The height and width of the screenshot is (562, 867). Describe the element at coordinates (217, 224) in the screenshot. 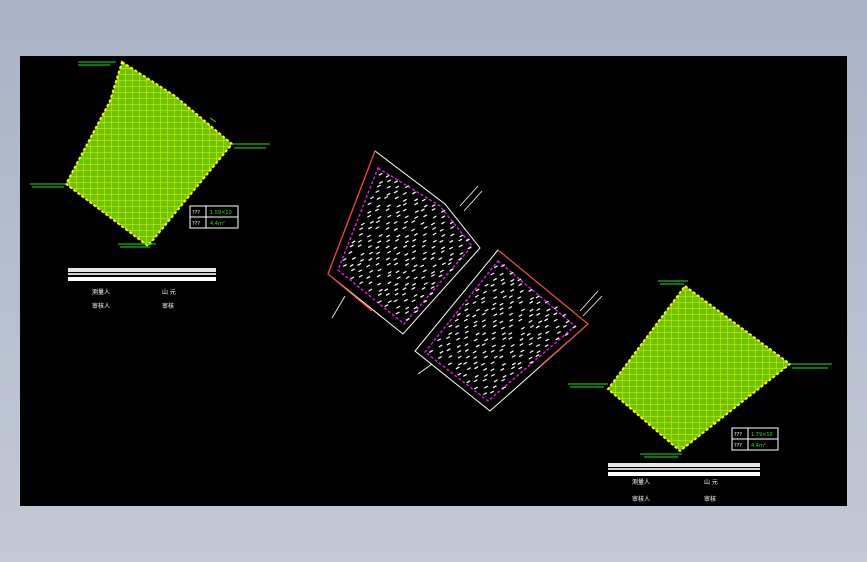

I see `left-table-val-2: 4.4m²` at that location.